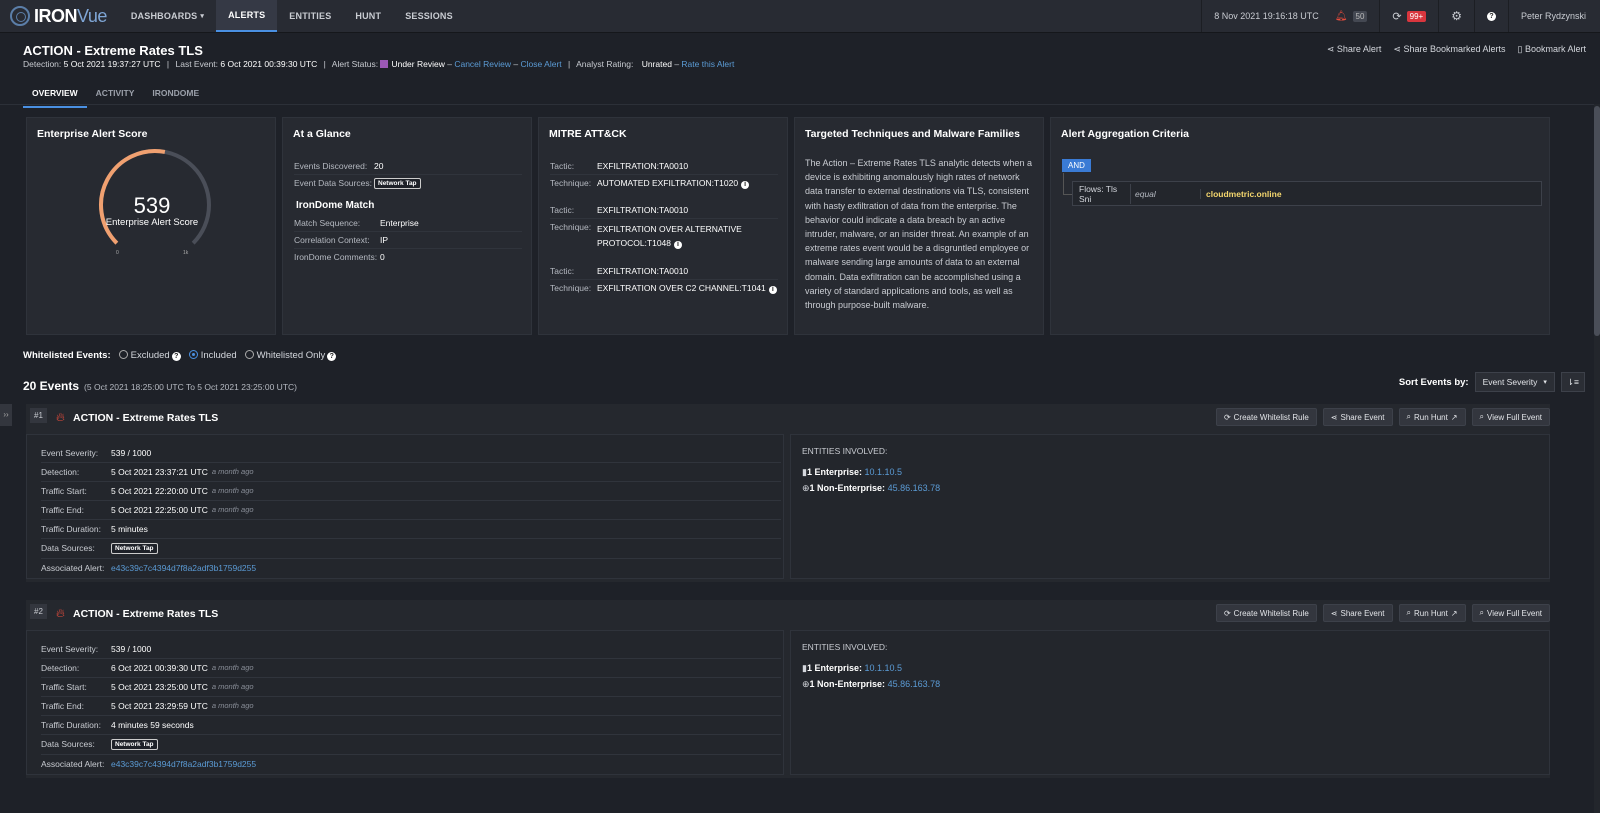 Image resolution: width=1600 pixels, height=813 pixels. Describe the element at coordinates (355, 64) in the screenshot. I see `status-label: Alert Status:` at that location.